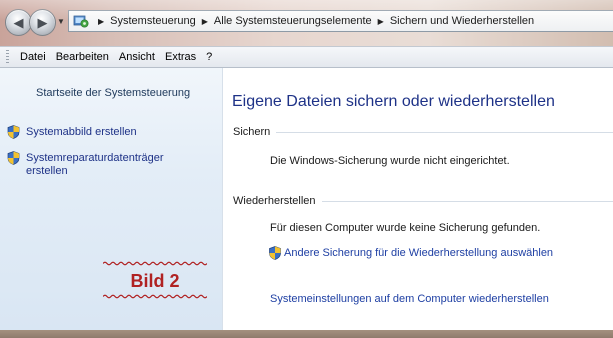 Image resolution: width=613 pixels, height=338 pixels. I want to click on forward-button: ▶, so click(42, 22).